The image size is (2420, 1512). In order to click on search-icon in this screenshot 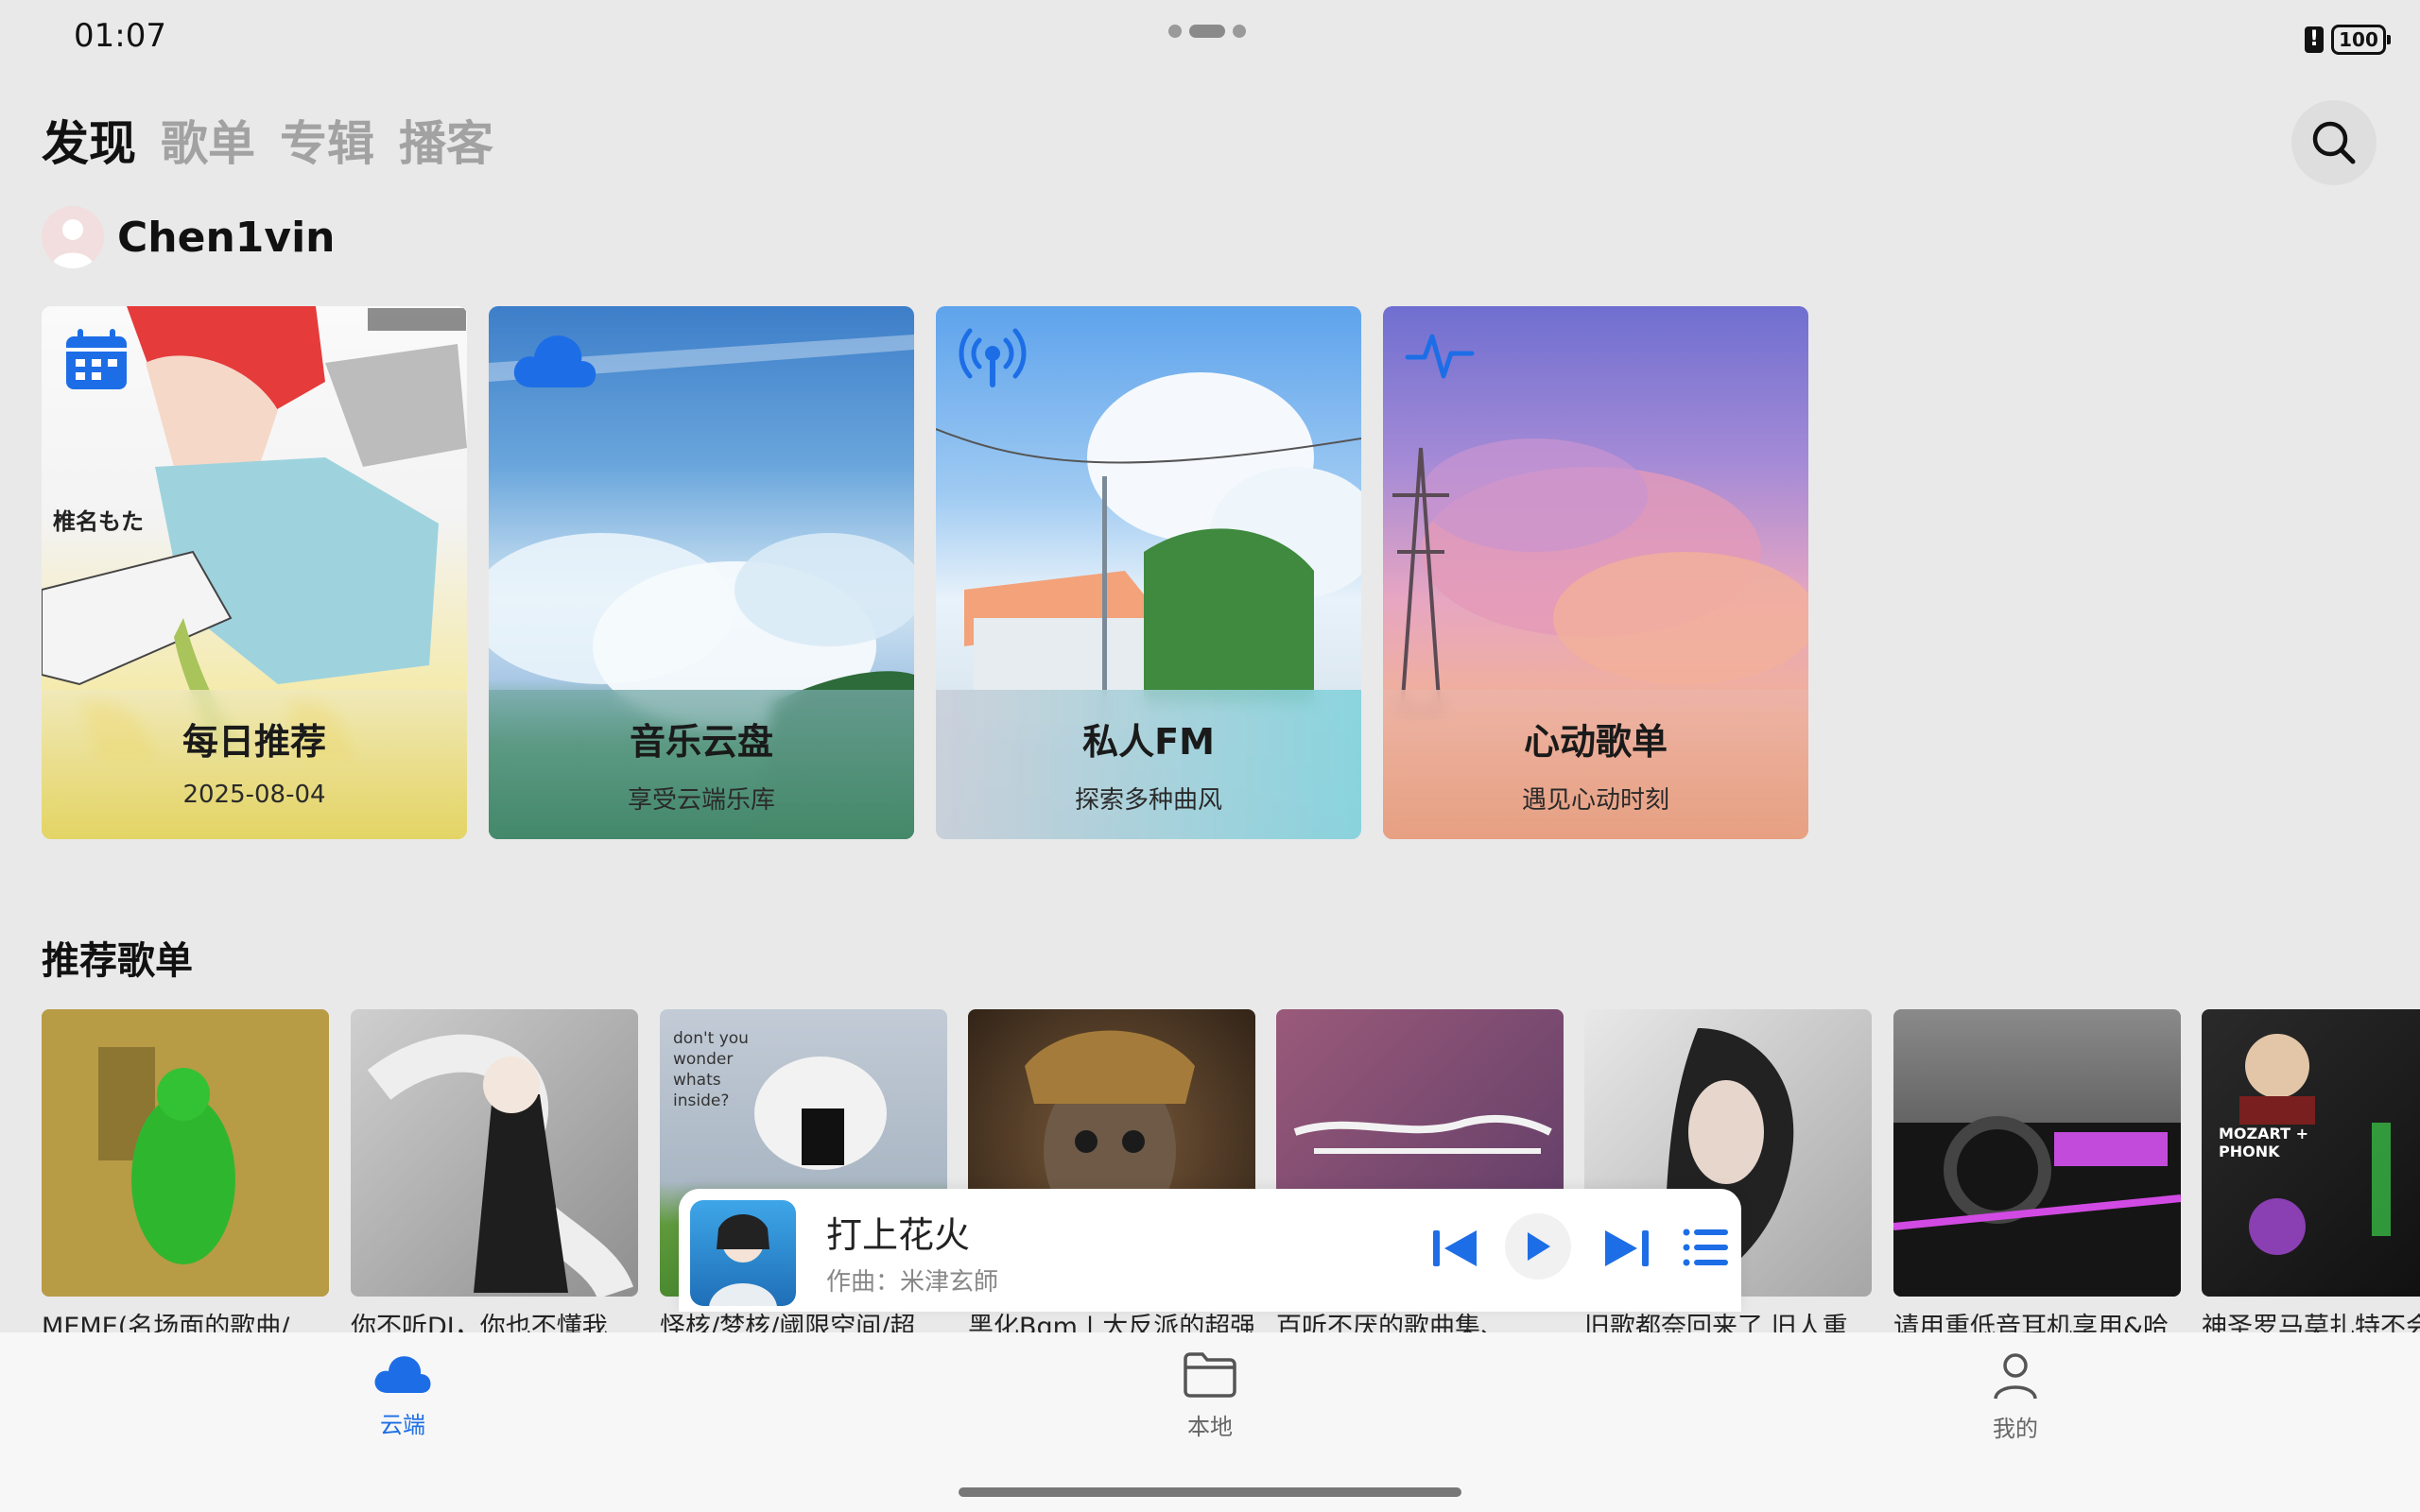, I will do `click(2334, 142)`.